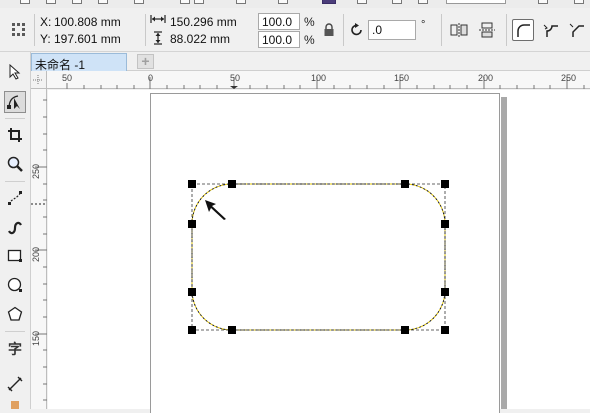 The width and height of the screenshot is (590, 413). I want to click on toolbar-save-icon, so click(77, 2).